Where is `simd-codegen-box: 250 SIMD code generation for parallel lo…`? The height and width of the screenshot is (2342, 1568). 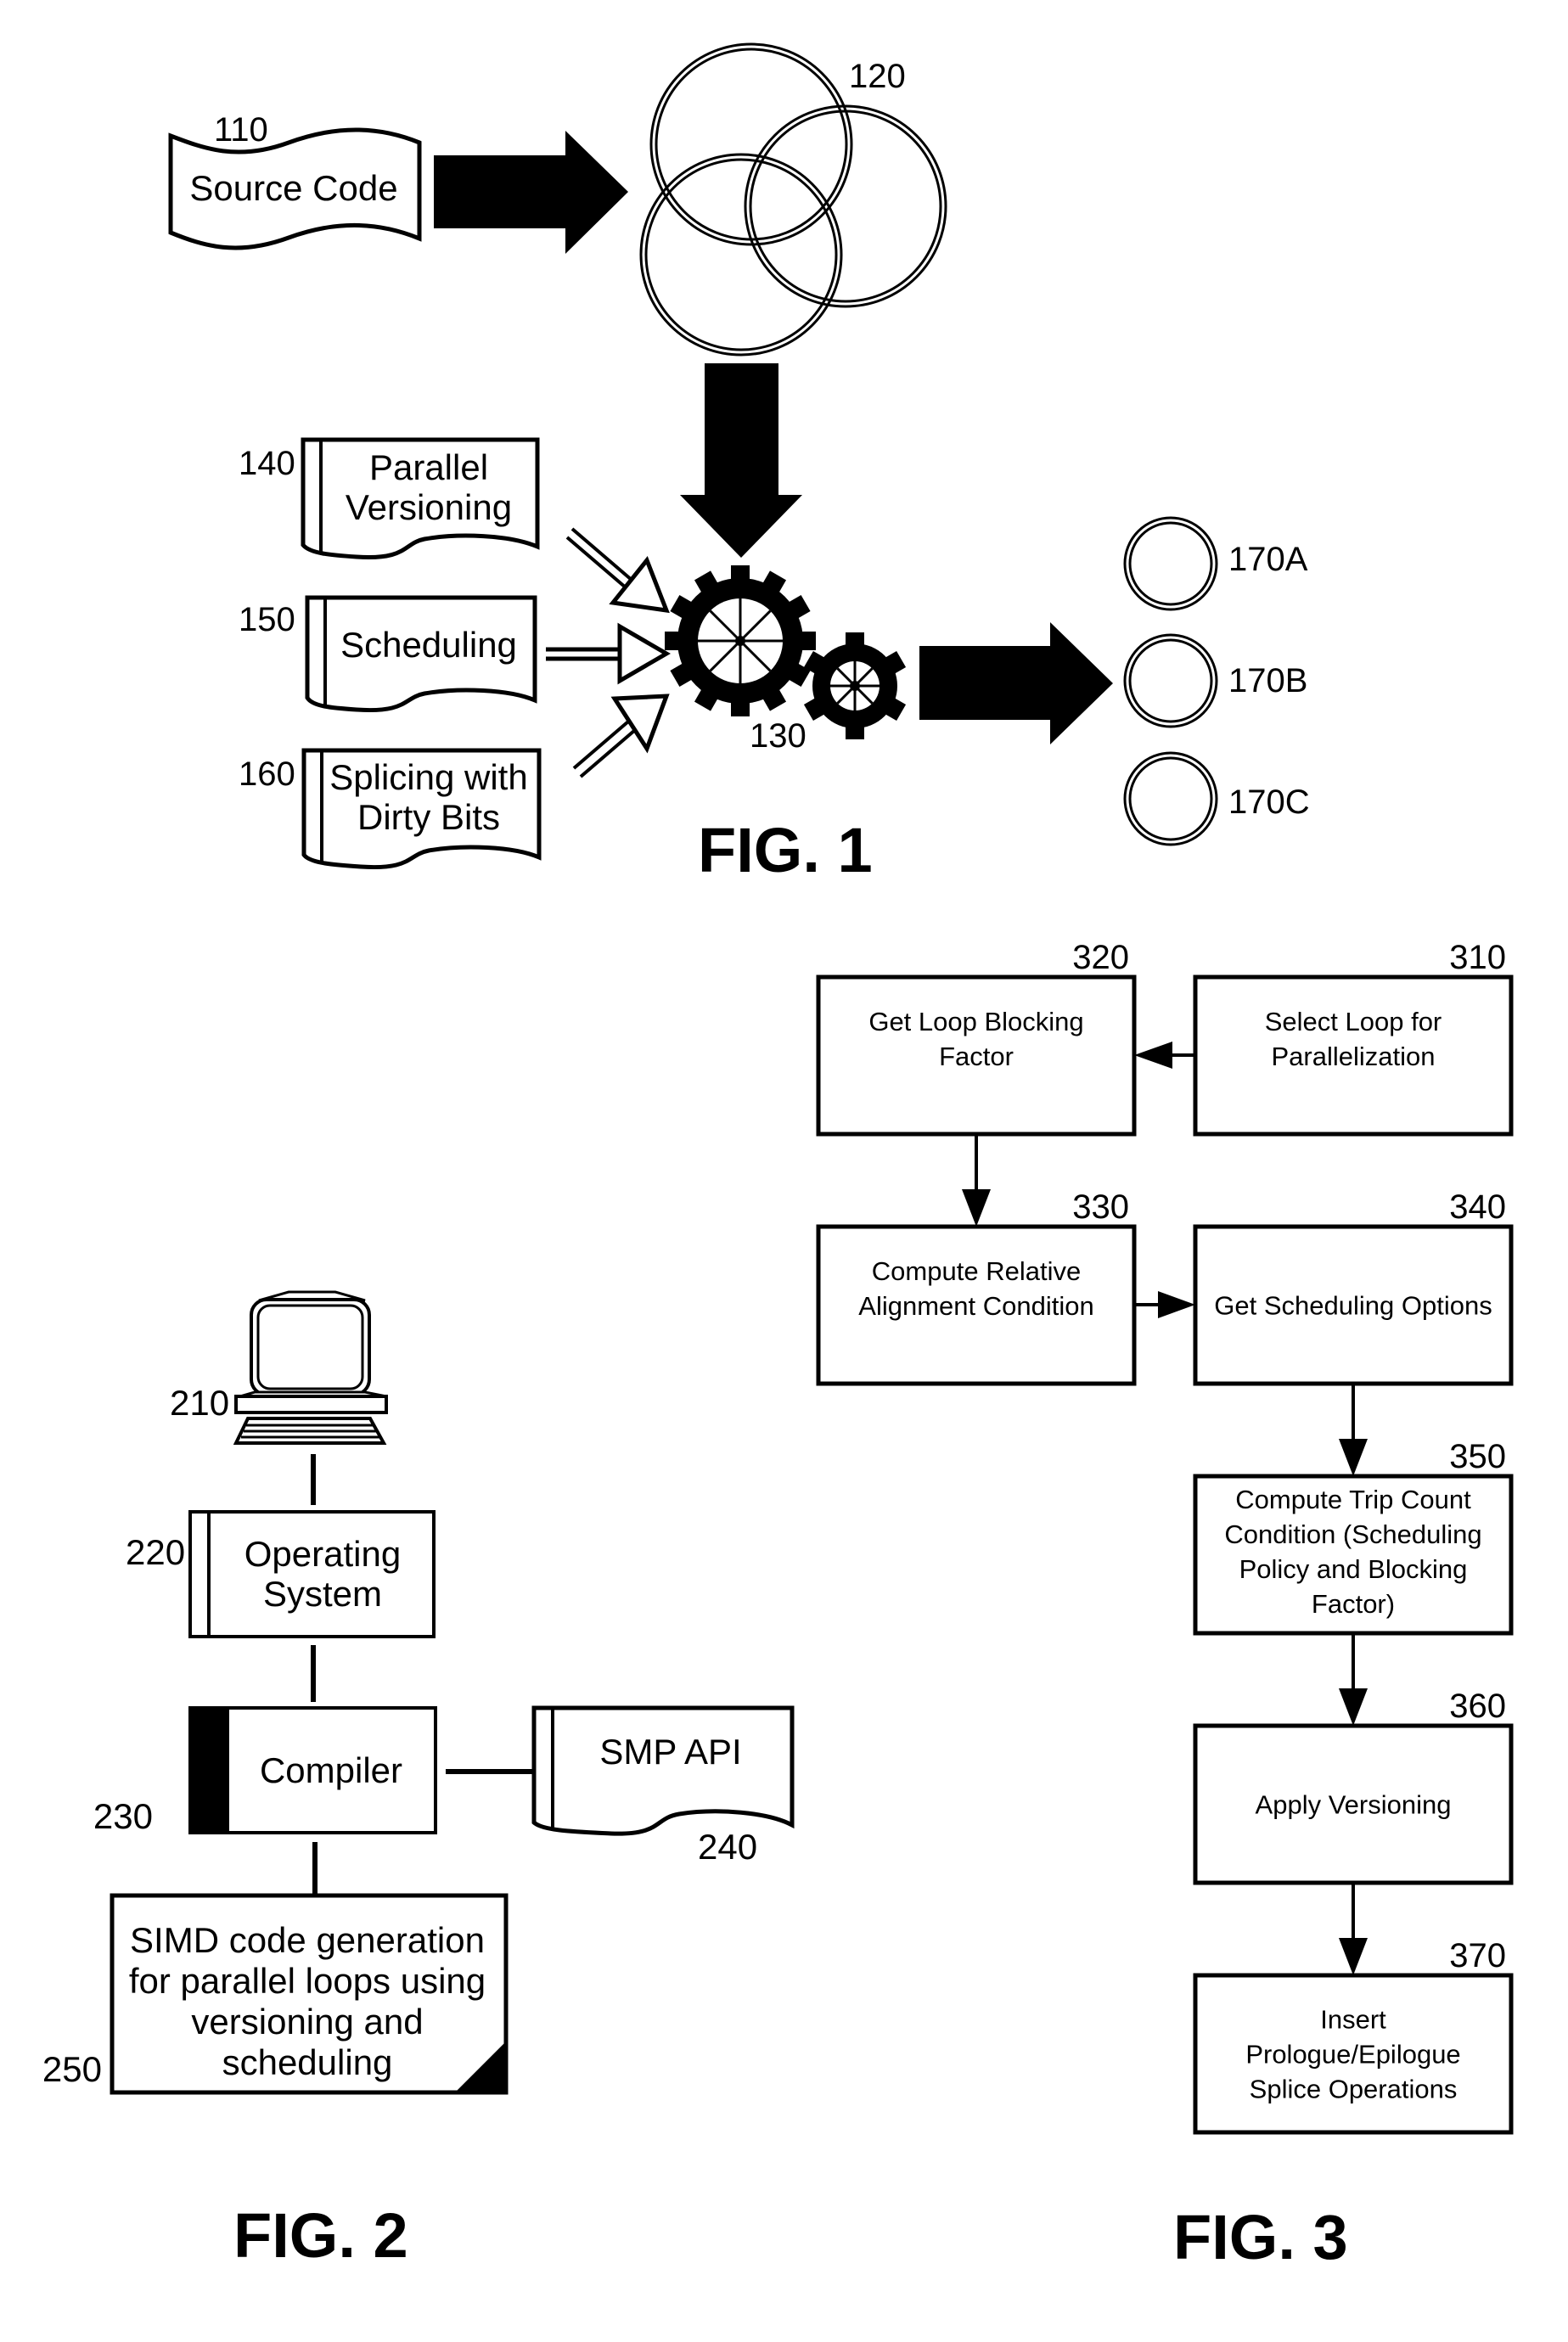 simd-codegen-box: 250 SIMD code generation for parallel lo… is located at coordinates (275, 1994).